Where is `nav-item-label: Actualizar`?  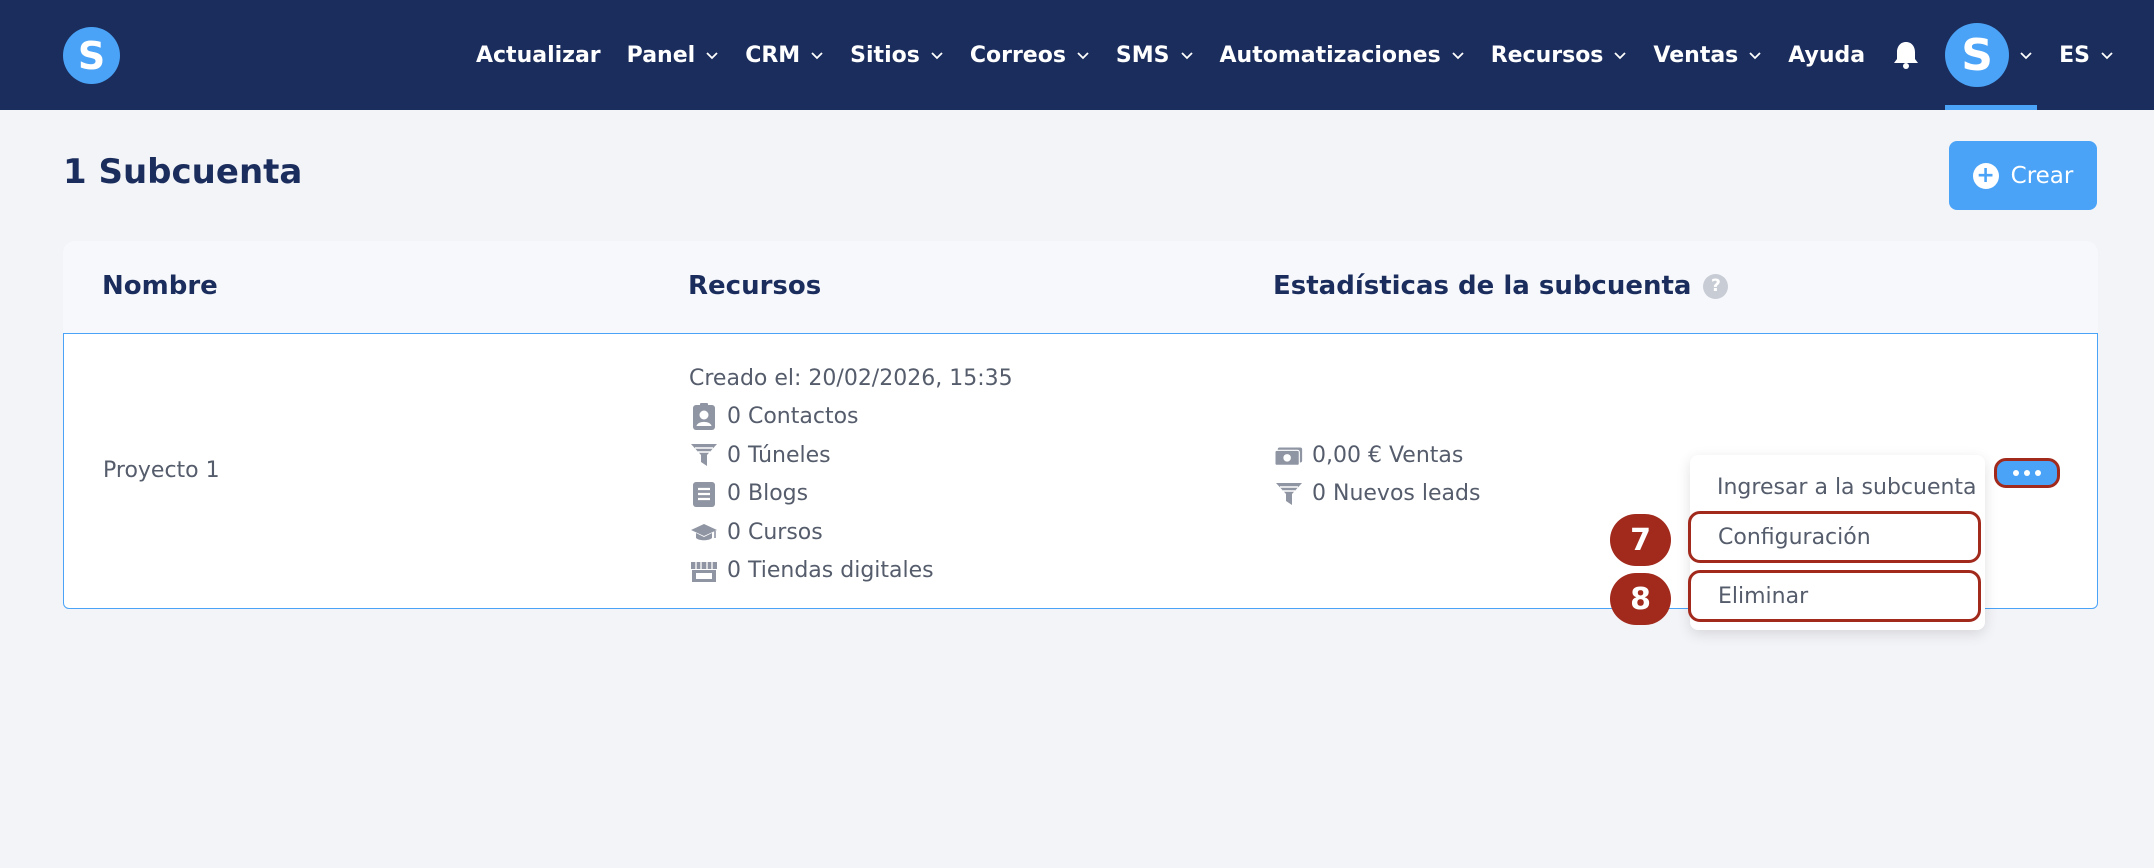
nav-item-label: Actualizar is located at coordinates (538, 55).